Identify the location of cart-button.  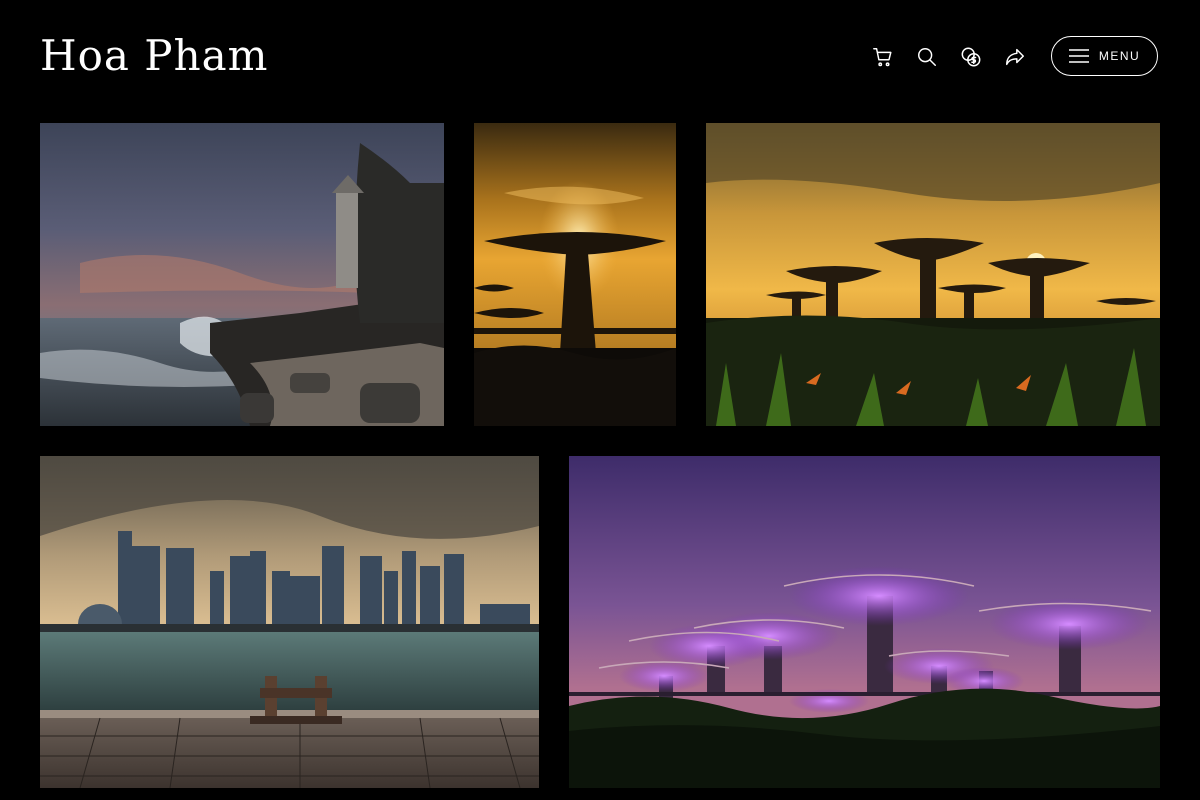
(883, 57).